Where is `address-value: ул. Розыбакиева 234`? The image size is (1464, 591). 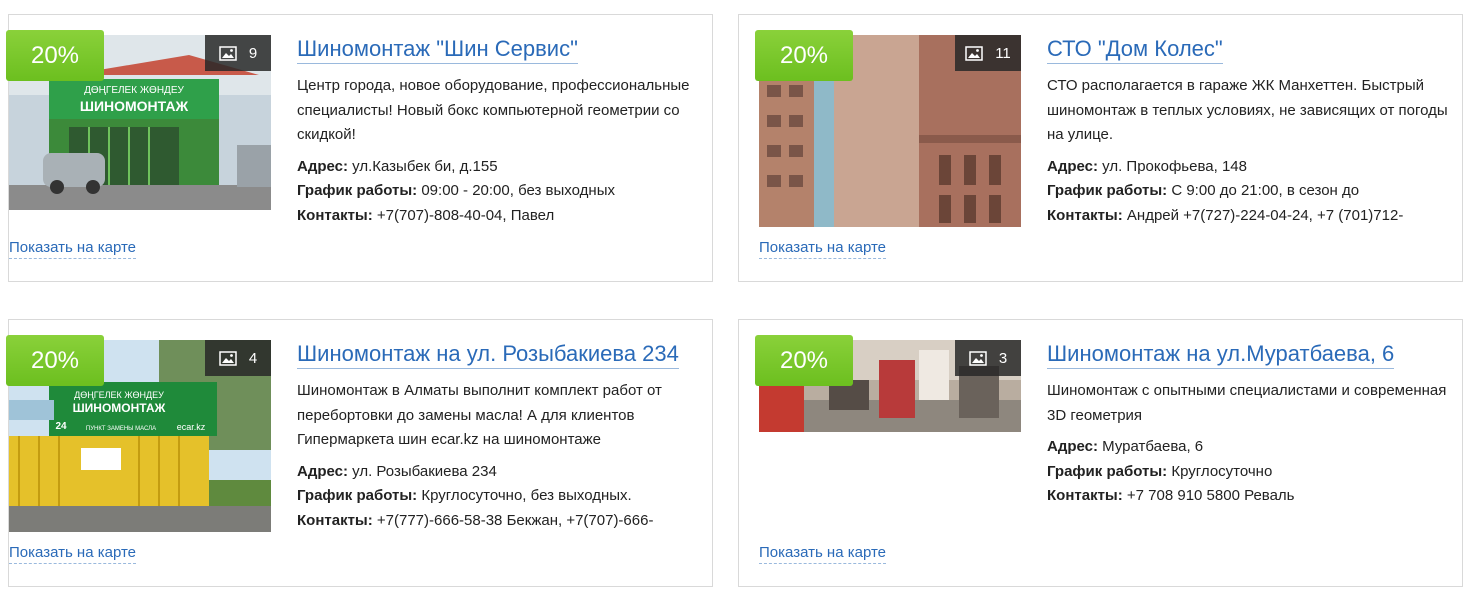 address-value: ул. Розыбакиева 234 is located at coordinates (422, 471).